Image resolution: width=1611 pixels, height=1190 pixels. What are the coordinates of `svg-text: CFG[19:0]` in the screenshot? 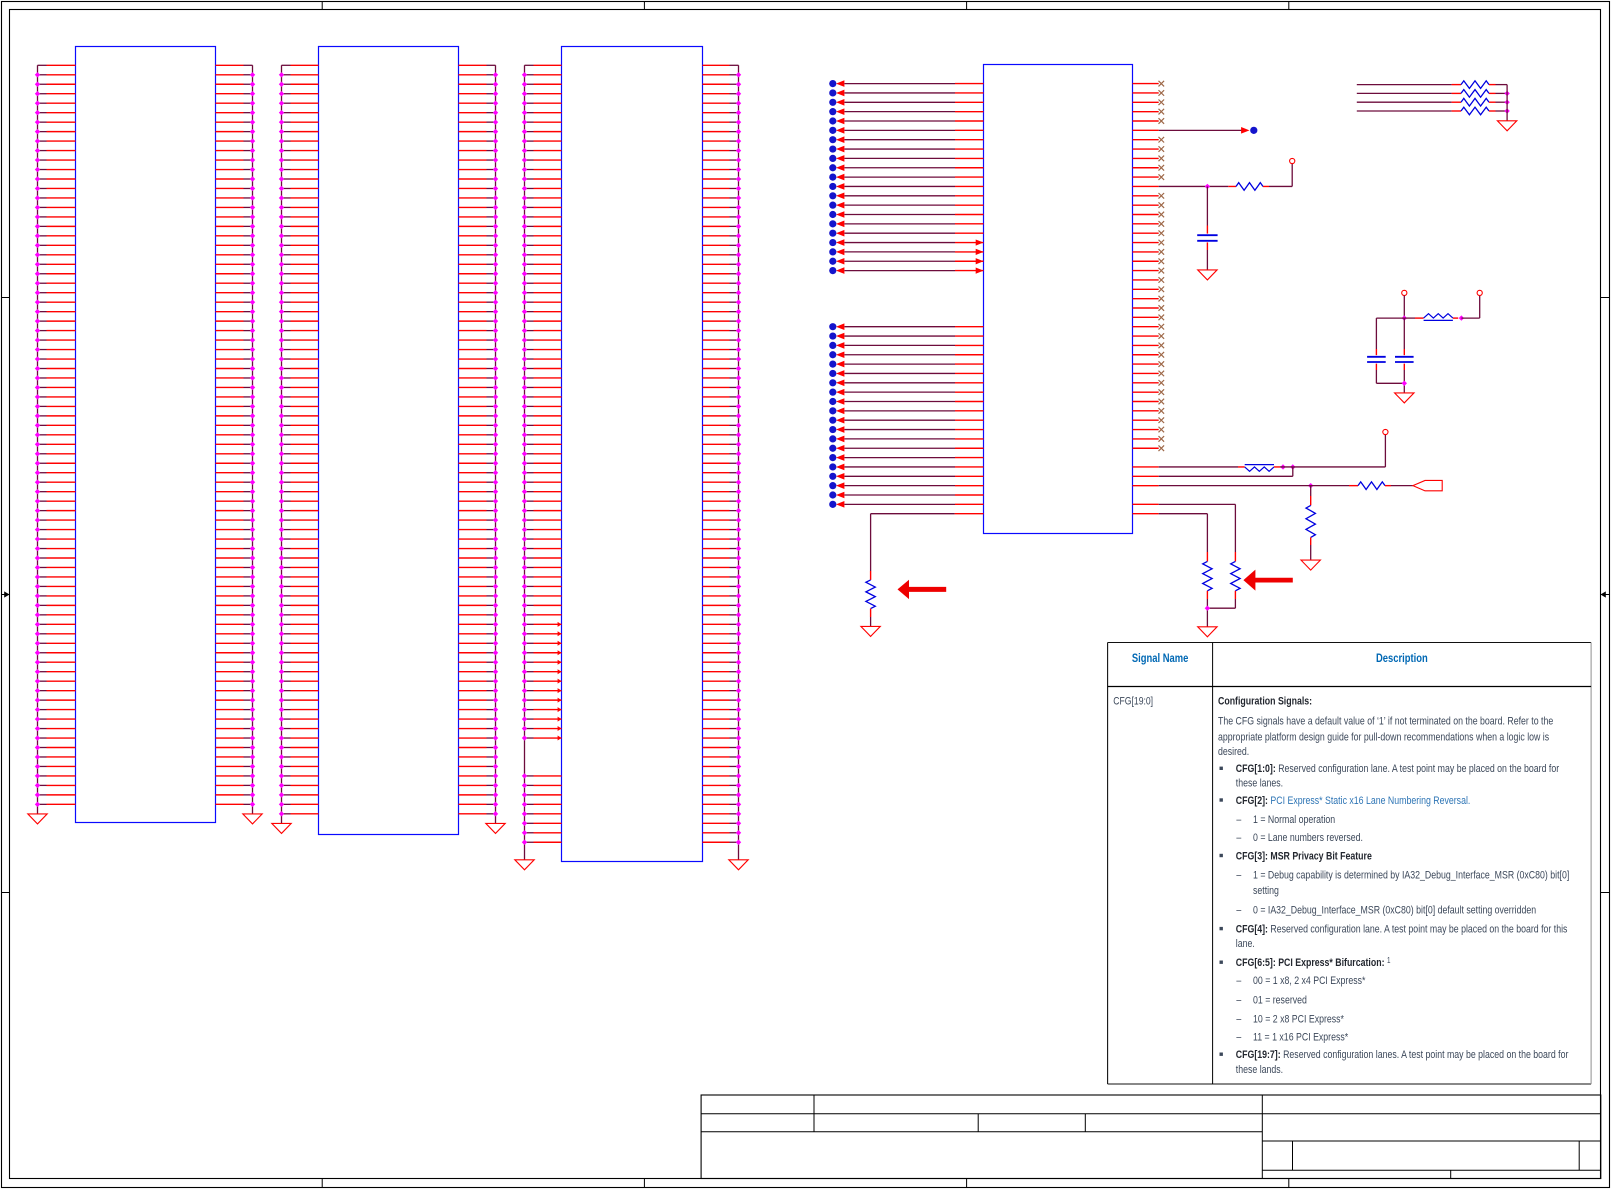 It's located at (1133, 702).